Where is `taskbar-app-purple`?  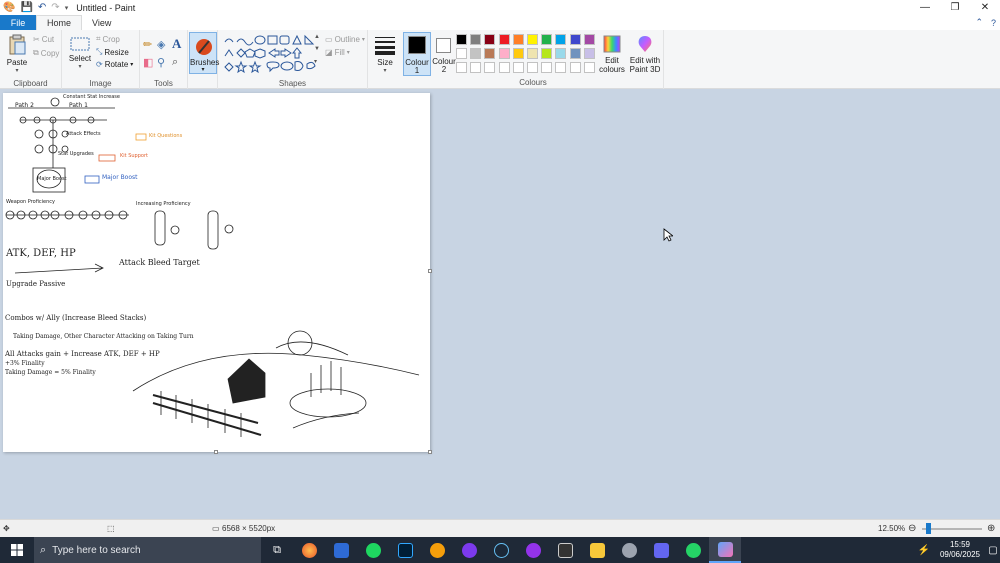 taskbar-app-purple is located at coordinates (469, 550).